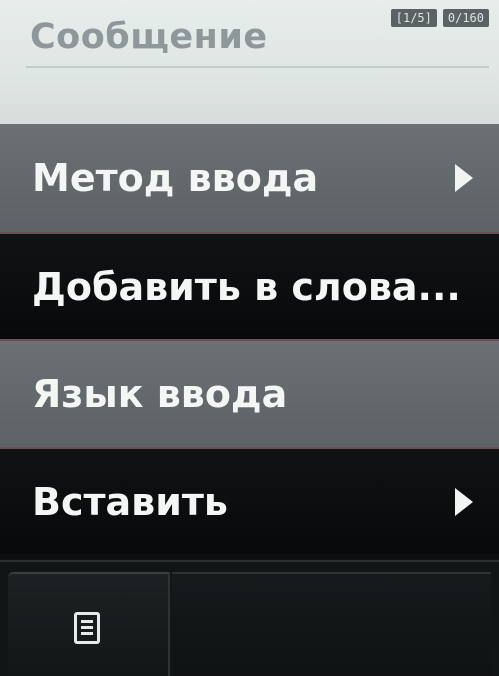 The width and height of the screenshot is (499, 676). Describe the element at coordinates (175, 178) in the screenshot. I see `menu-item-label: Метод ввода` at that location.